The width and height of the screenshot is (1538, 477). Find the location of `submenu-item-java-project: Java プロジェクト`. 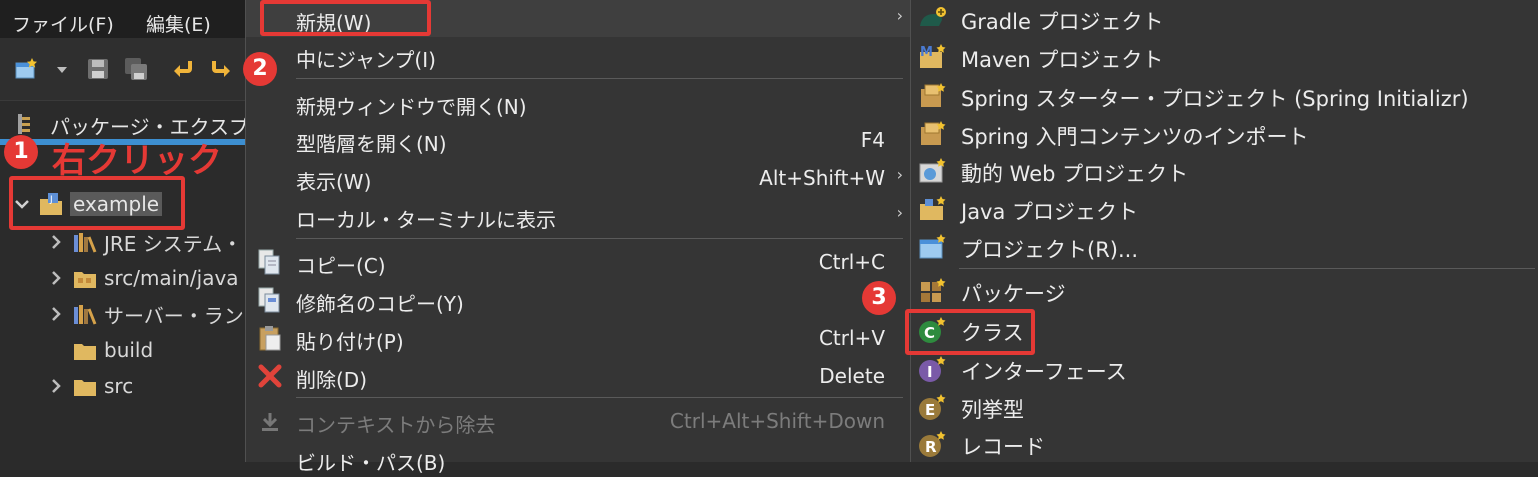

submenu-item-java-project: Java プロジェクト is located at coordinates (1224, 208).